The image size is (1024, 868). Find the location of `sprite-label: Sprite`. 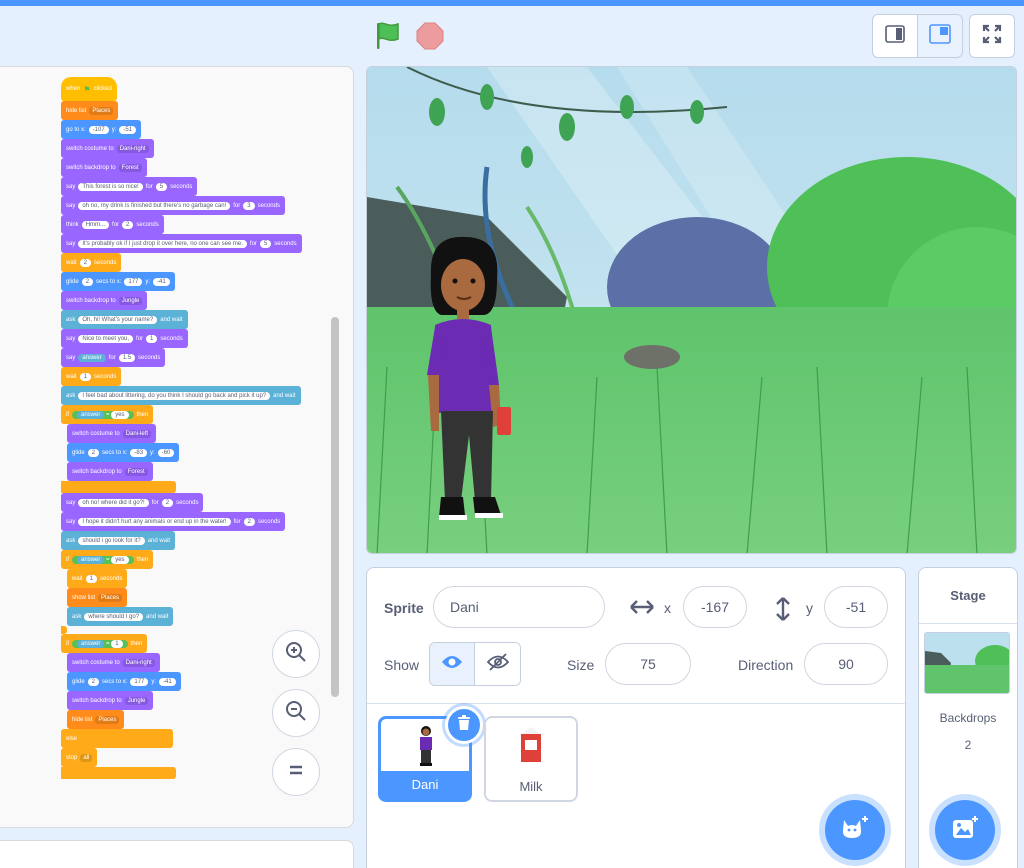

sprite-label: Sprite is located at coordinates (404, 608).